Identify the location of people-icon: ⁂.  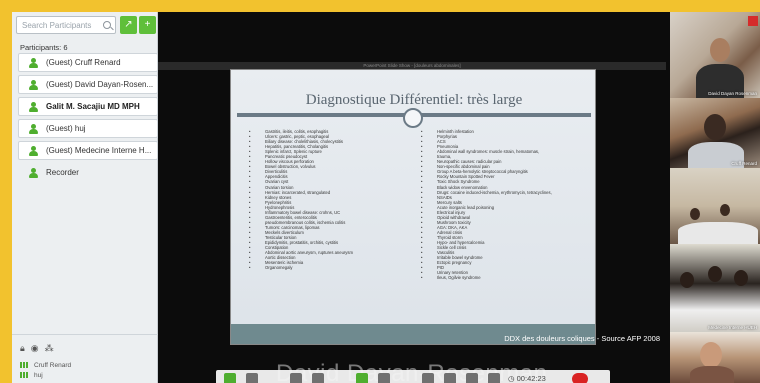
(52, 348).